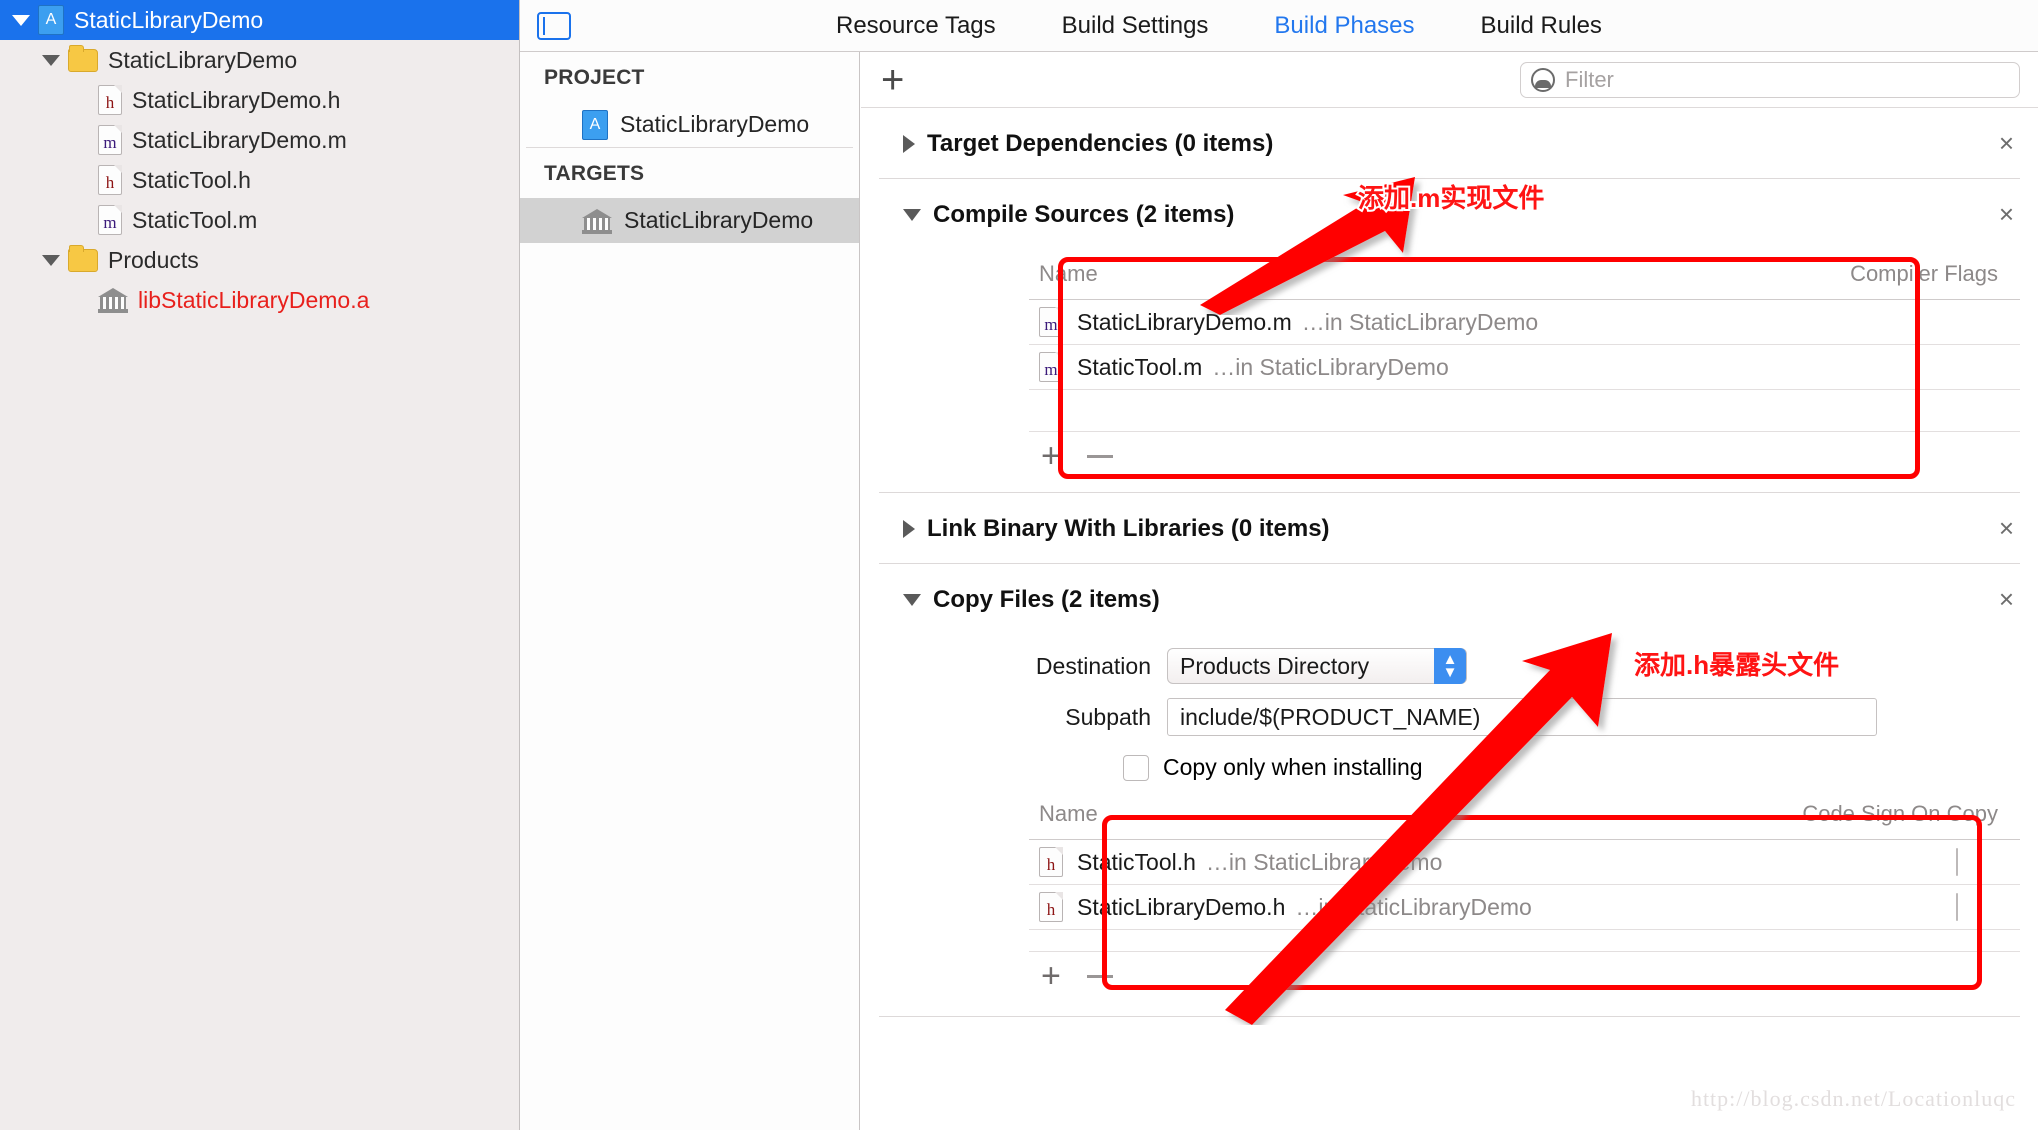 The height and width of the screenshot is (1130, 2038). Describe the element at coordinates (1449, 143) in the screenshot. I see `phase-target-dependencies: Target Dependencies (0 items) ×` at that location.